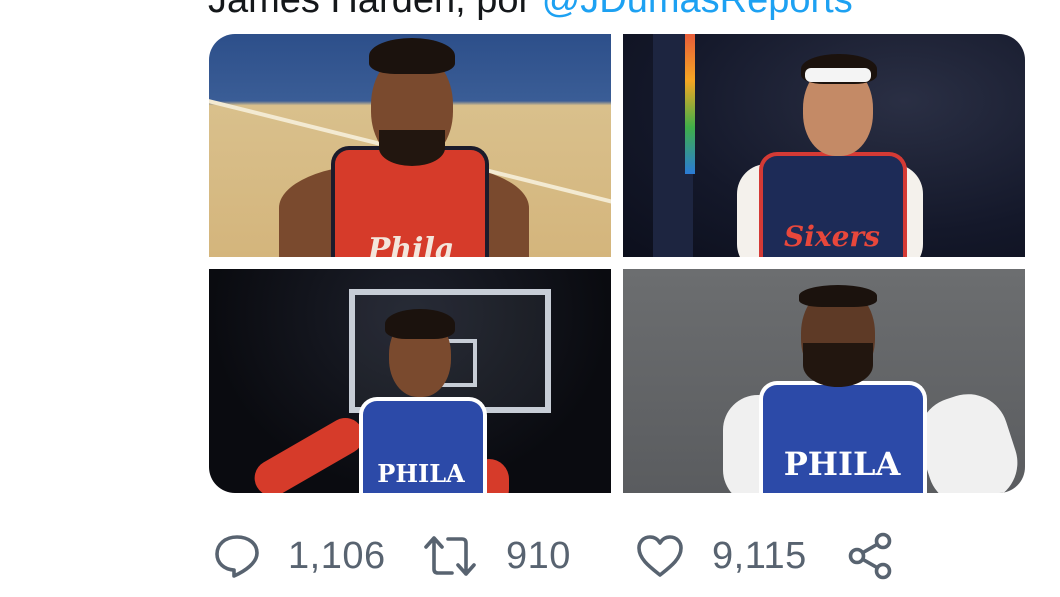 Image resolution: width=1060 pixels, height=597 pixels. Describe the element at coordinates (690, 104) in the screenshot. I see `referee-band` at that location.